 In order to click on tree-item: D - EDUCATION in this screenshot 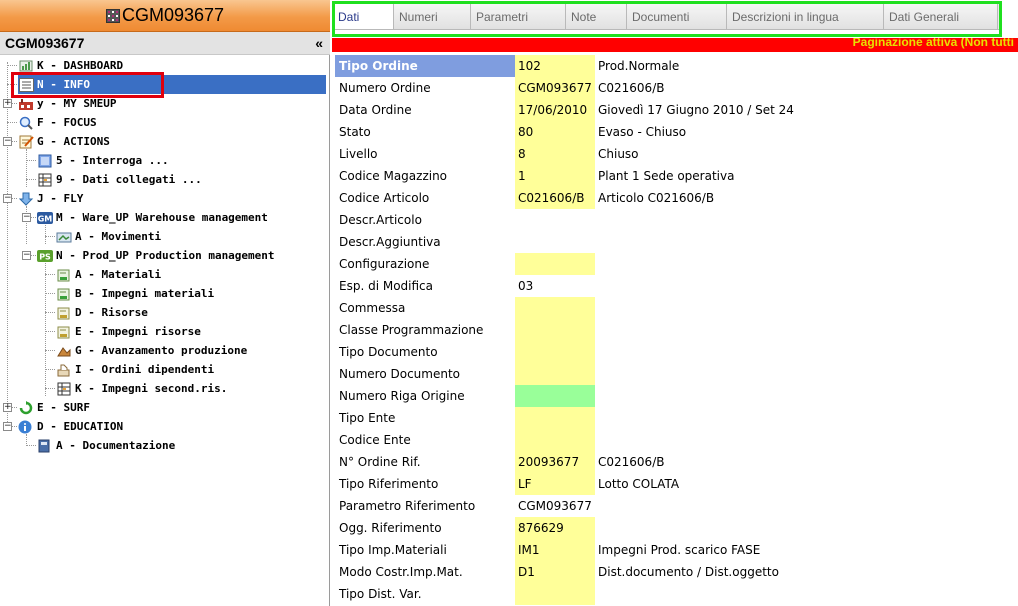, I will do `click(70, 426)`.